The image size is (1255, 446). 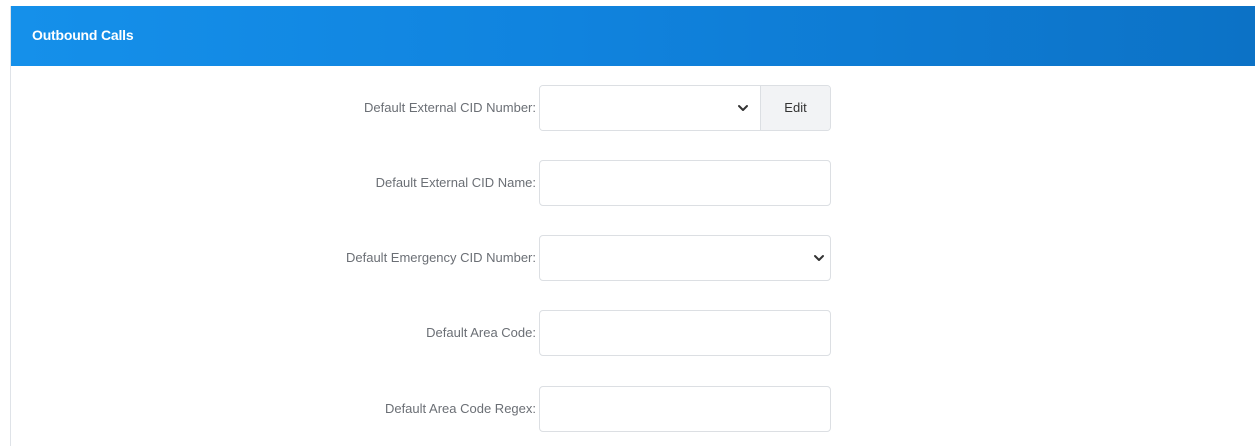 I want to click on form-row-external-cid-number: Default External CID Number: Edit, so click(x=633, y=108).